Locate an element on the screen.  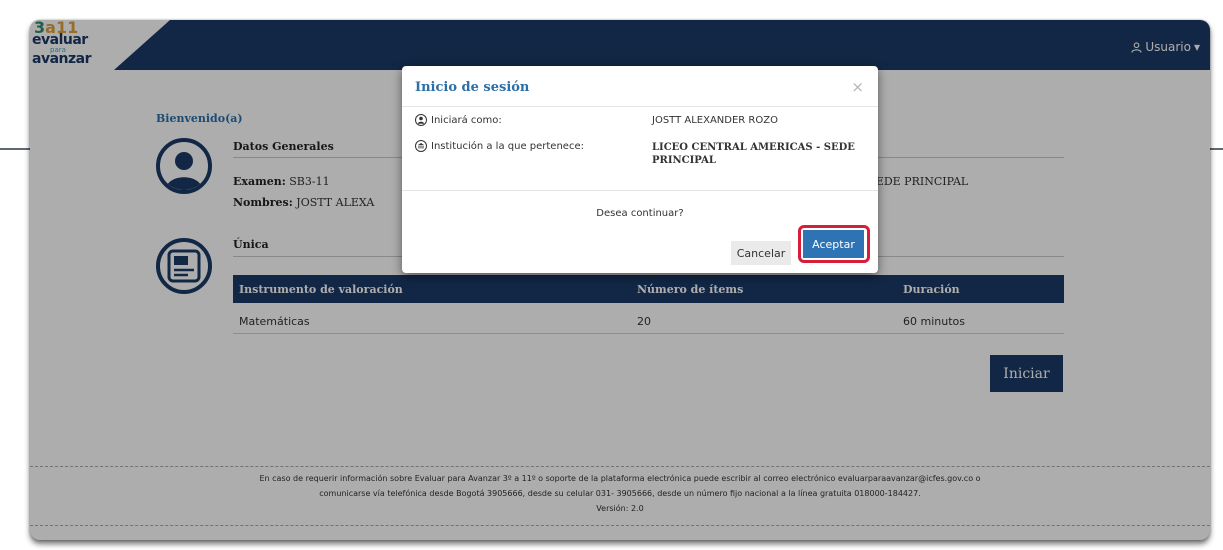
continue-question: Desea continuar? is located at coordinates (640, 213).